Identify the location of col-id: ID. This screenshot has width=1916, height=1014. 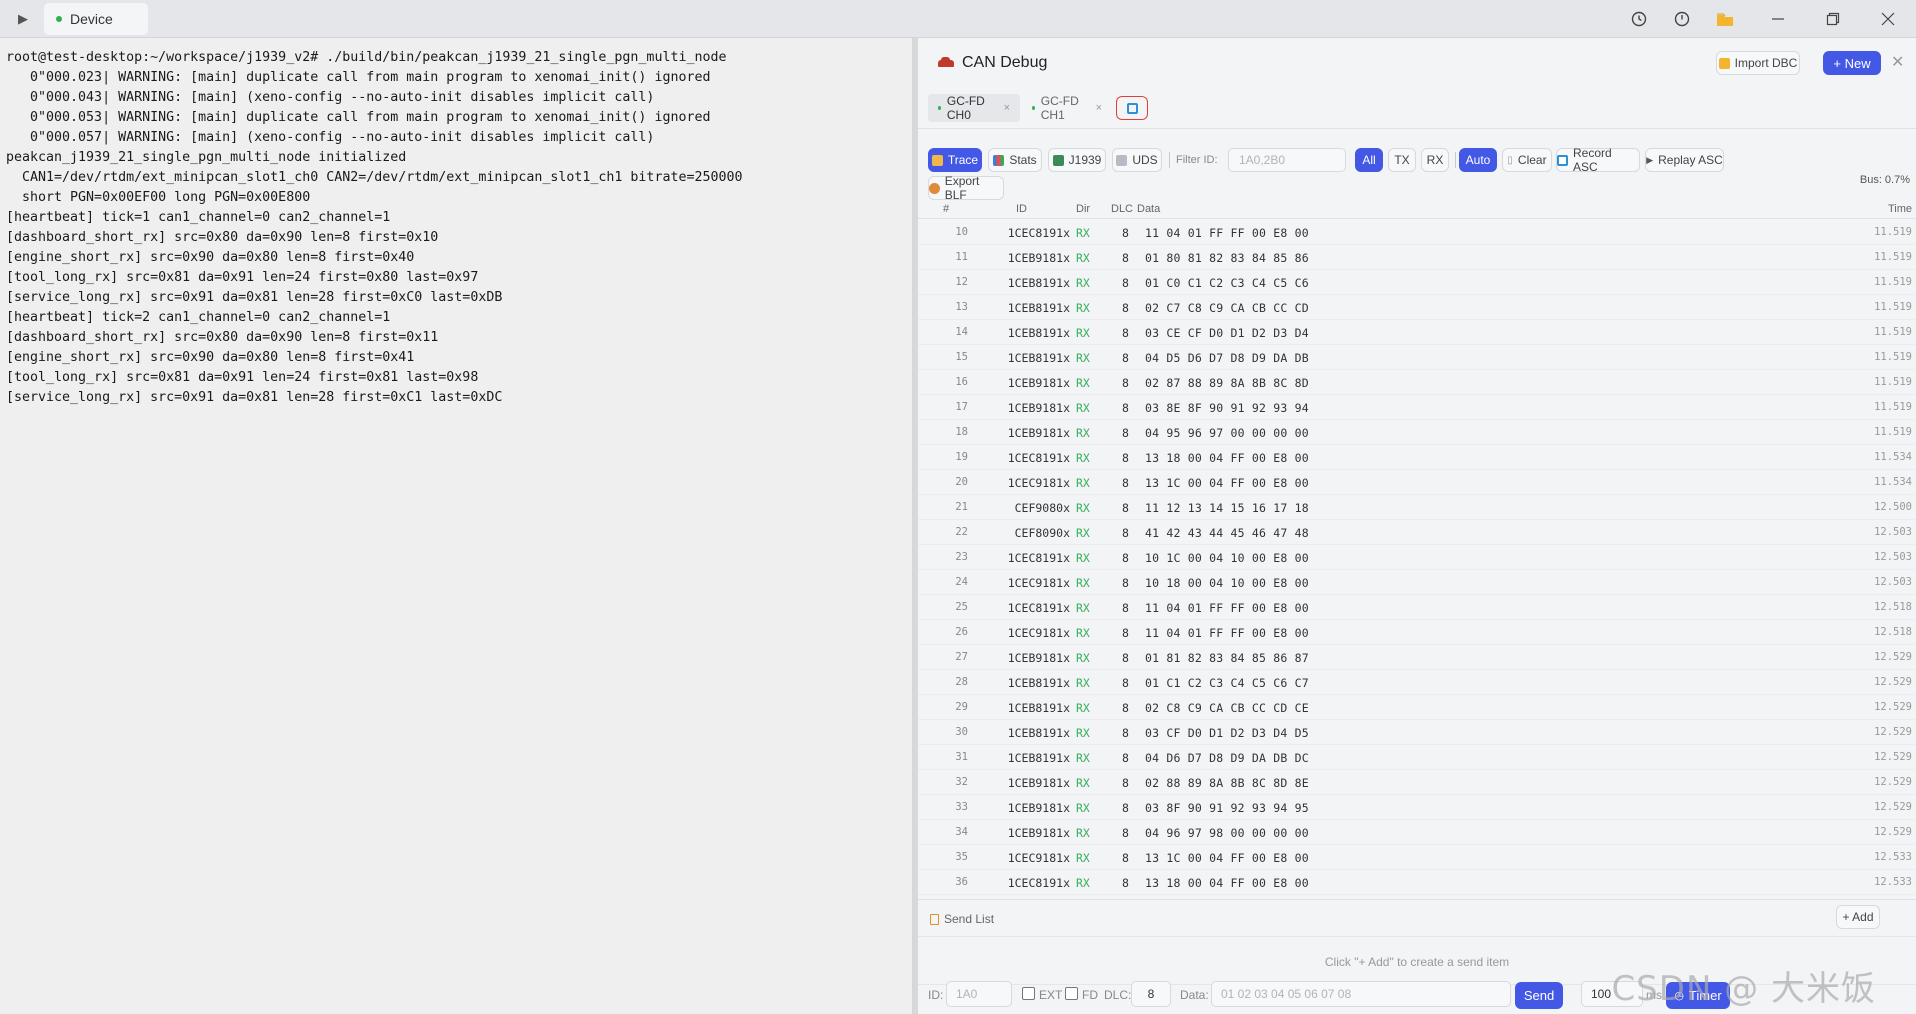
(1021, 209).